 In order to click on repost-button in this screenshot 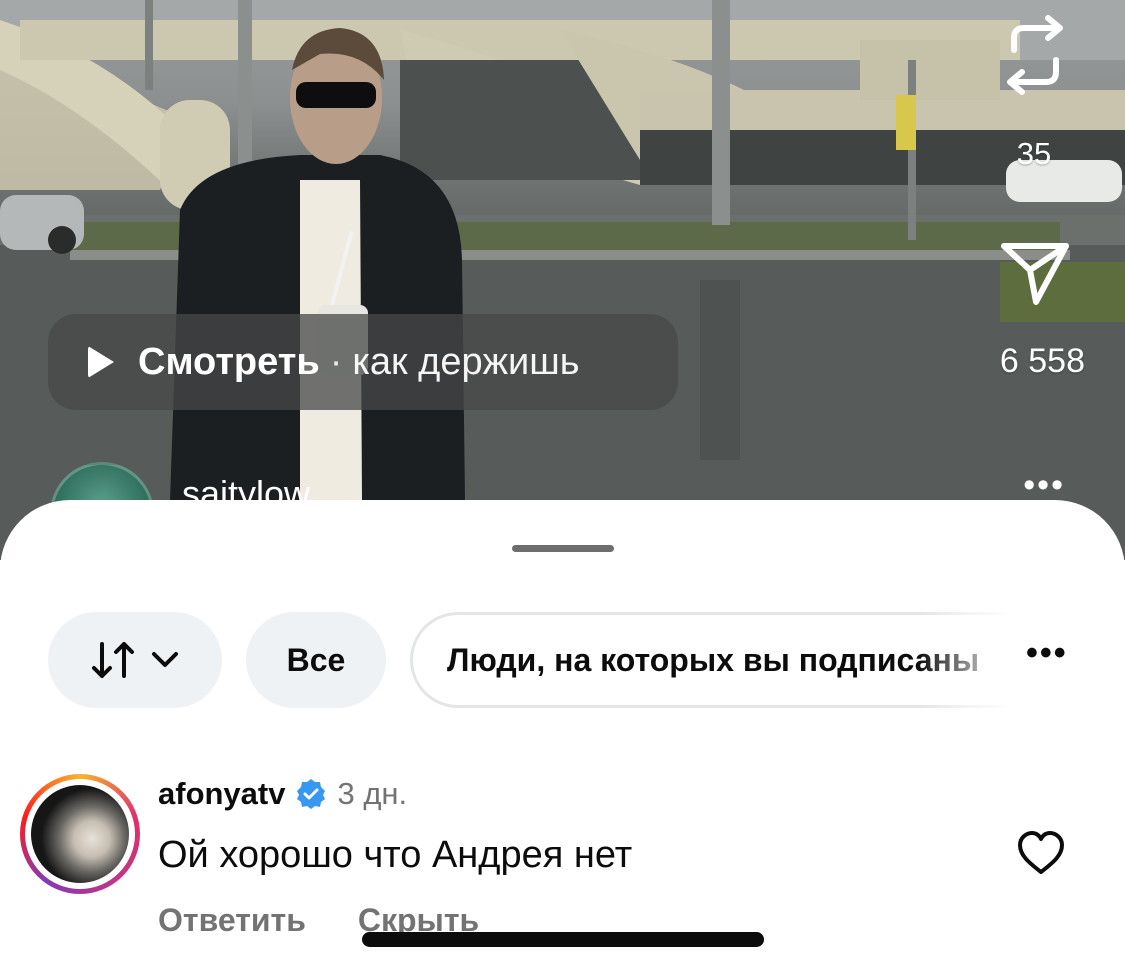, I will do `click(1035, 55)`.